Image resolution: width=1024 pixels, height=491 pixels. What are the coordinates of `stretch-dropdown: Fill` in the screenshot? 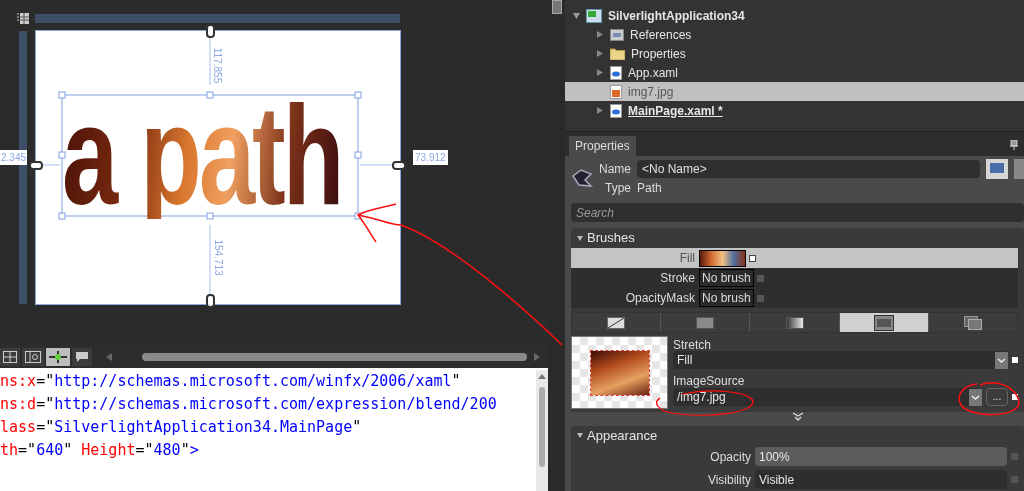 It's located at (840, 360).